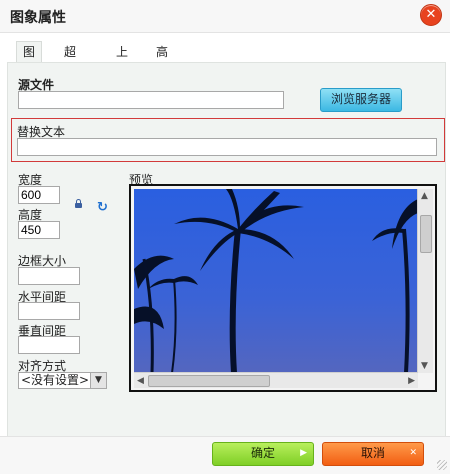 Image resolution: width=450 pixels, height=474 pixels. Describe the element at coordinates (209, 381) in the screenshot. I see `horizontal-scroll-thumb` at that location.